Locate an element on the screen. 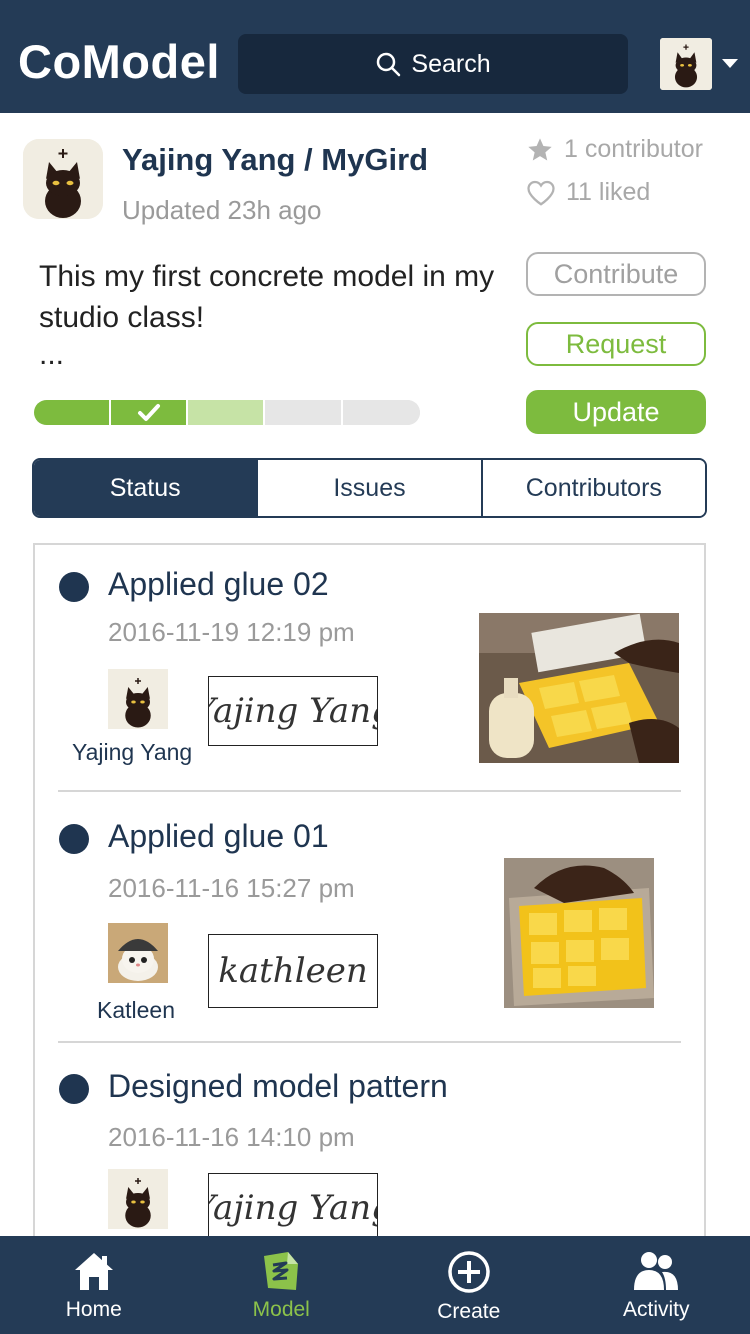 The image size is (750, 1334). people-icon is located at coordinates (656, 1271).